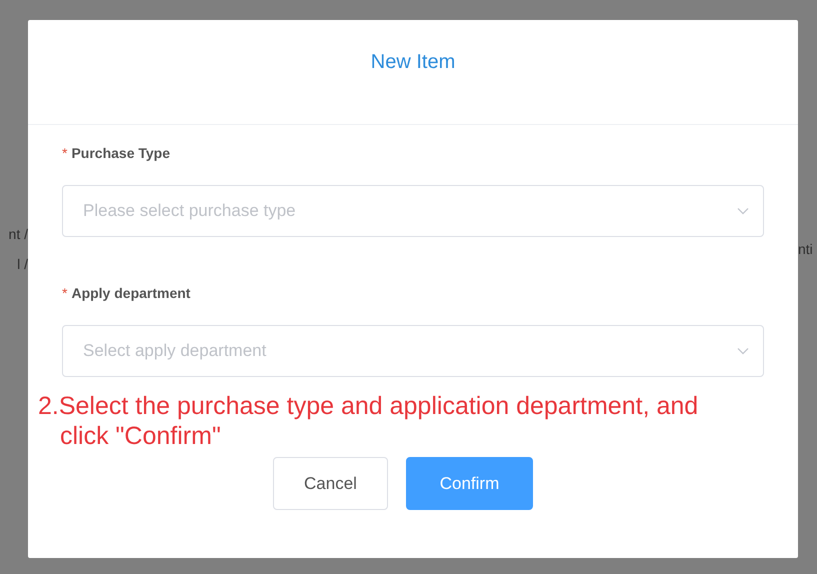 This screenshot has height=574, width=817. What do you see at coordinates (330, 483) in the screenshot?
I see `cancel-button: Cancel` at bounding box center [330, 483].